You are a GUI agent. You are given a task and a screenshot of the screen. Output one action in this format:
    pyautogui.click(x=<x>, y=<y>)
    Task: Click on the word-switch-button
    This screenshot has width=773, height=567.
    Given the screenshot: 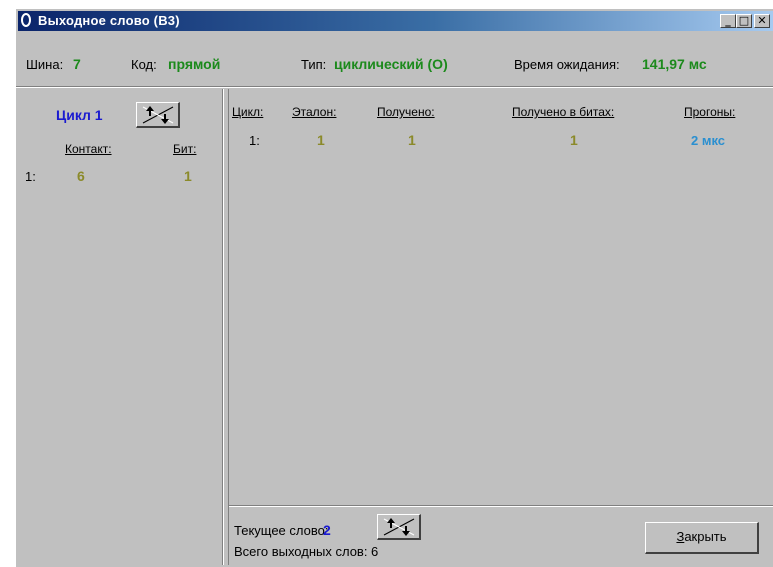 What is the action you would take?
    pyautogui.click(x=399, y=527)
    